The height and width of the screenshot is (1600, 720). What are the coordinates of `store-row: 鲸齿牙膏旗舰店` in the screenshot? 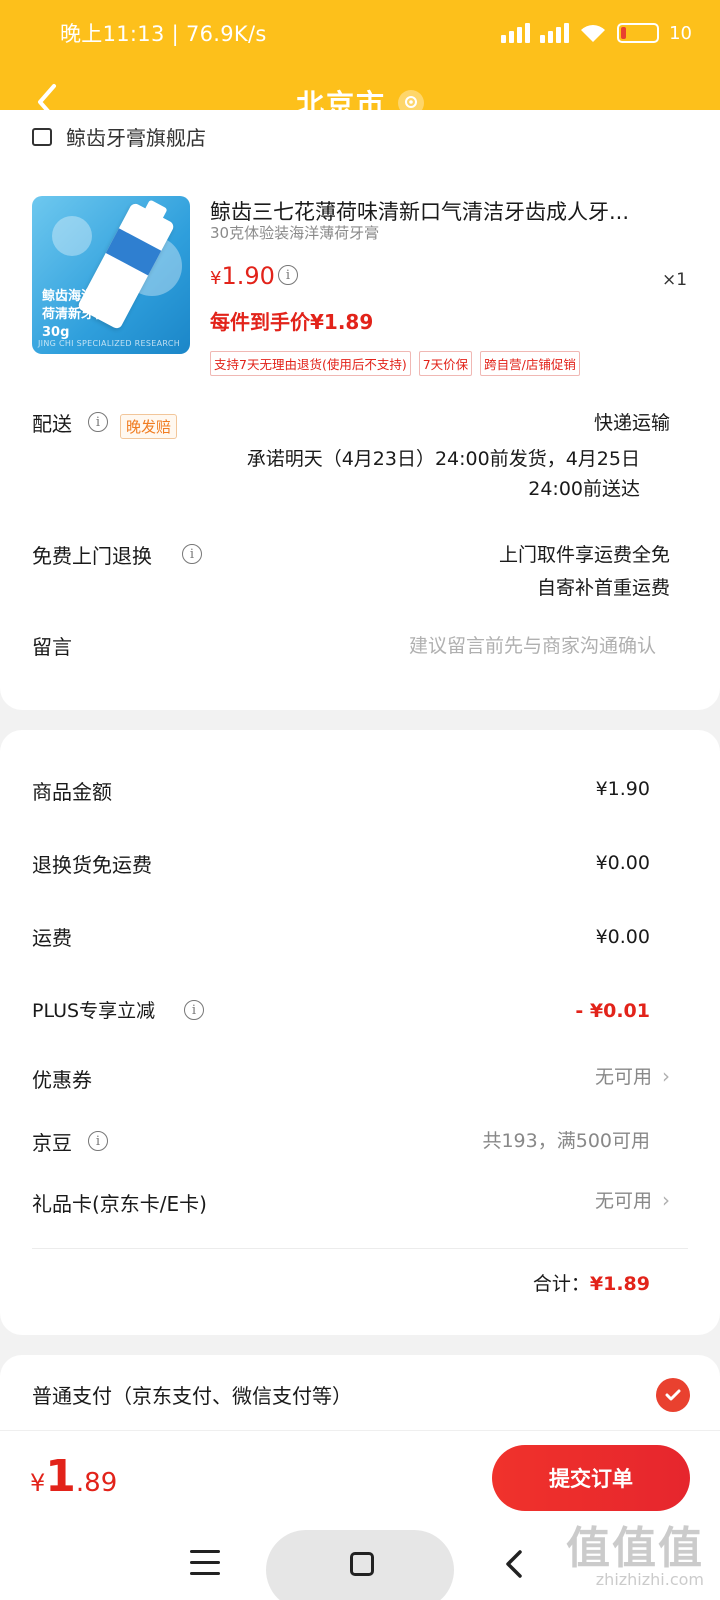 It's located at (119, 136).